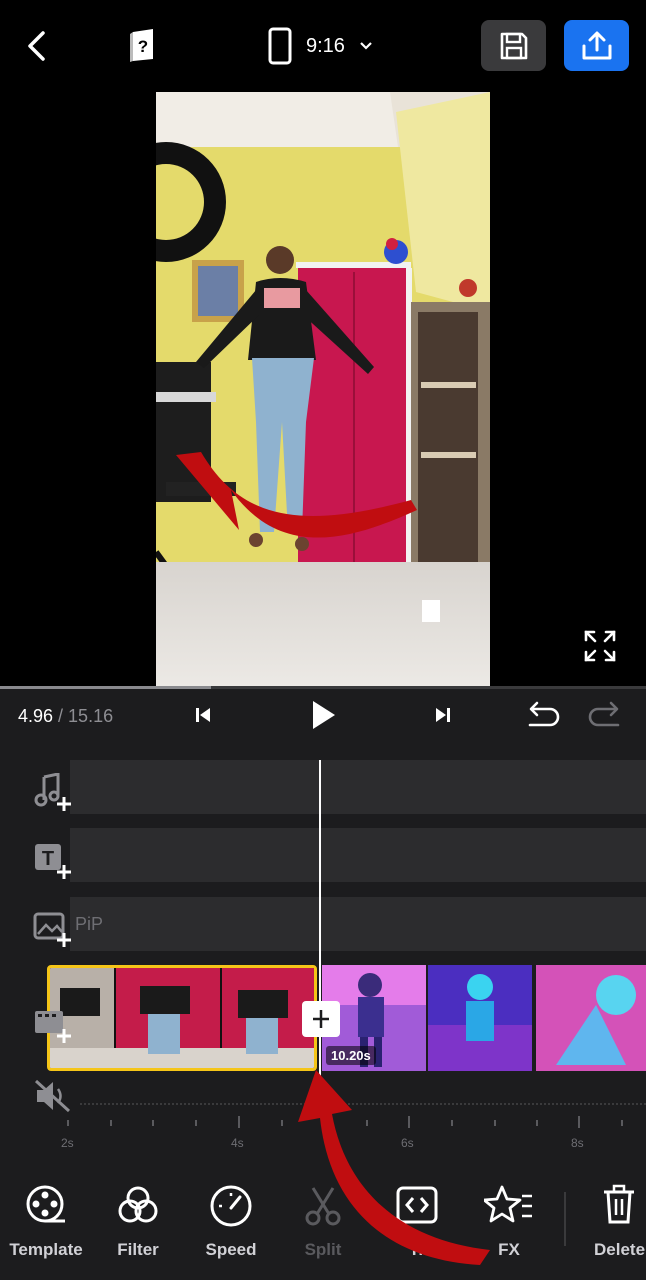 The image size is (646, 1280). What do you see at coordinates (394, 1167) in the screenshot?
I see `annotation-arrow` at bounding box center [394, 1167].